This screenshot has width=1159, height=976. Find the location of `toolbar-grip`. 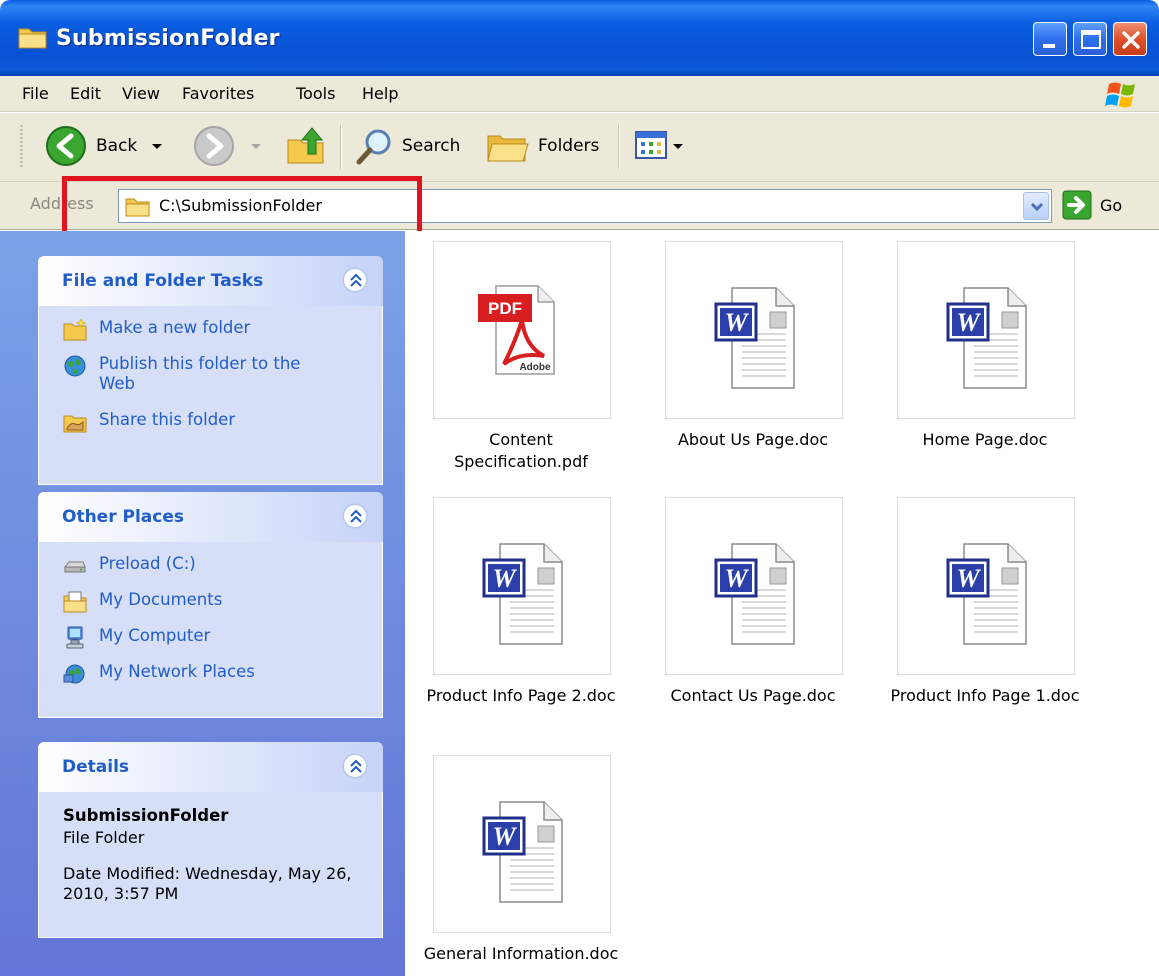

toolbar-grip is located at coordinates (21, 147).